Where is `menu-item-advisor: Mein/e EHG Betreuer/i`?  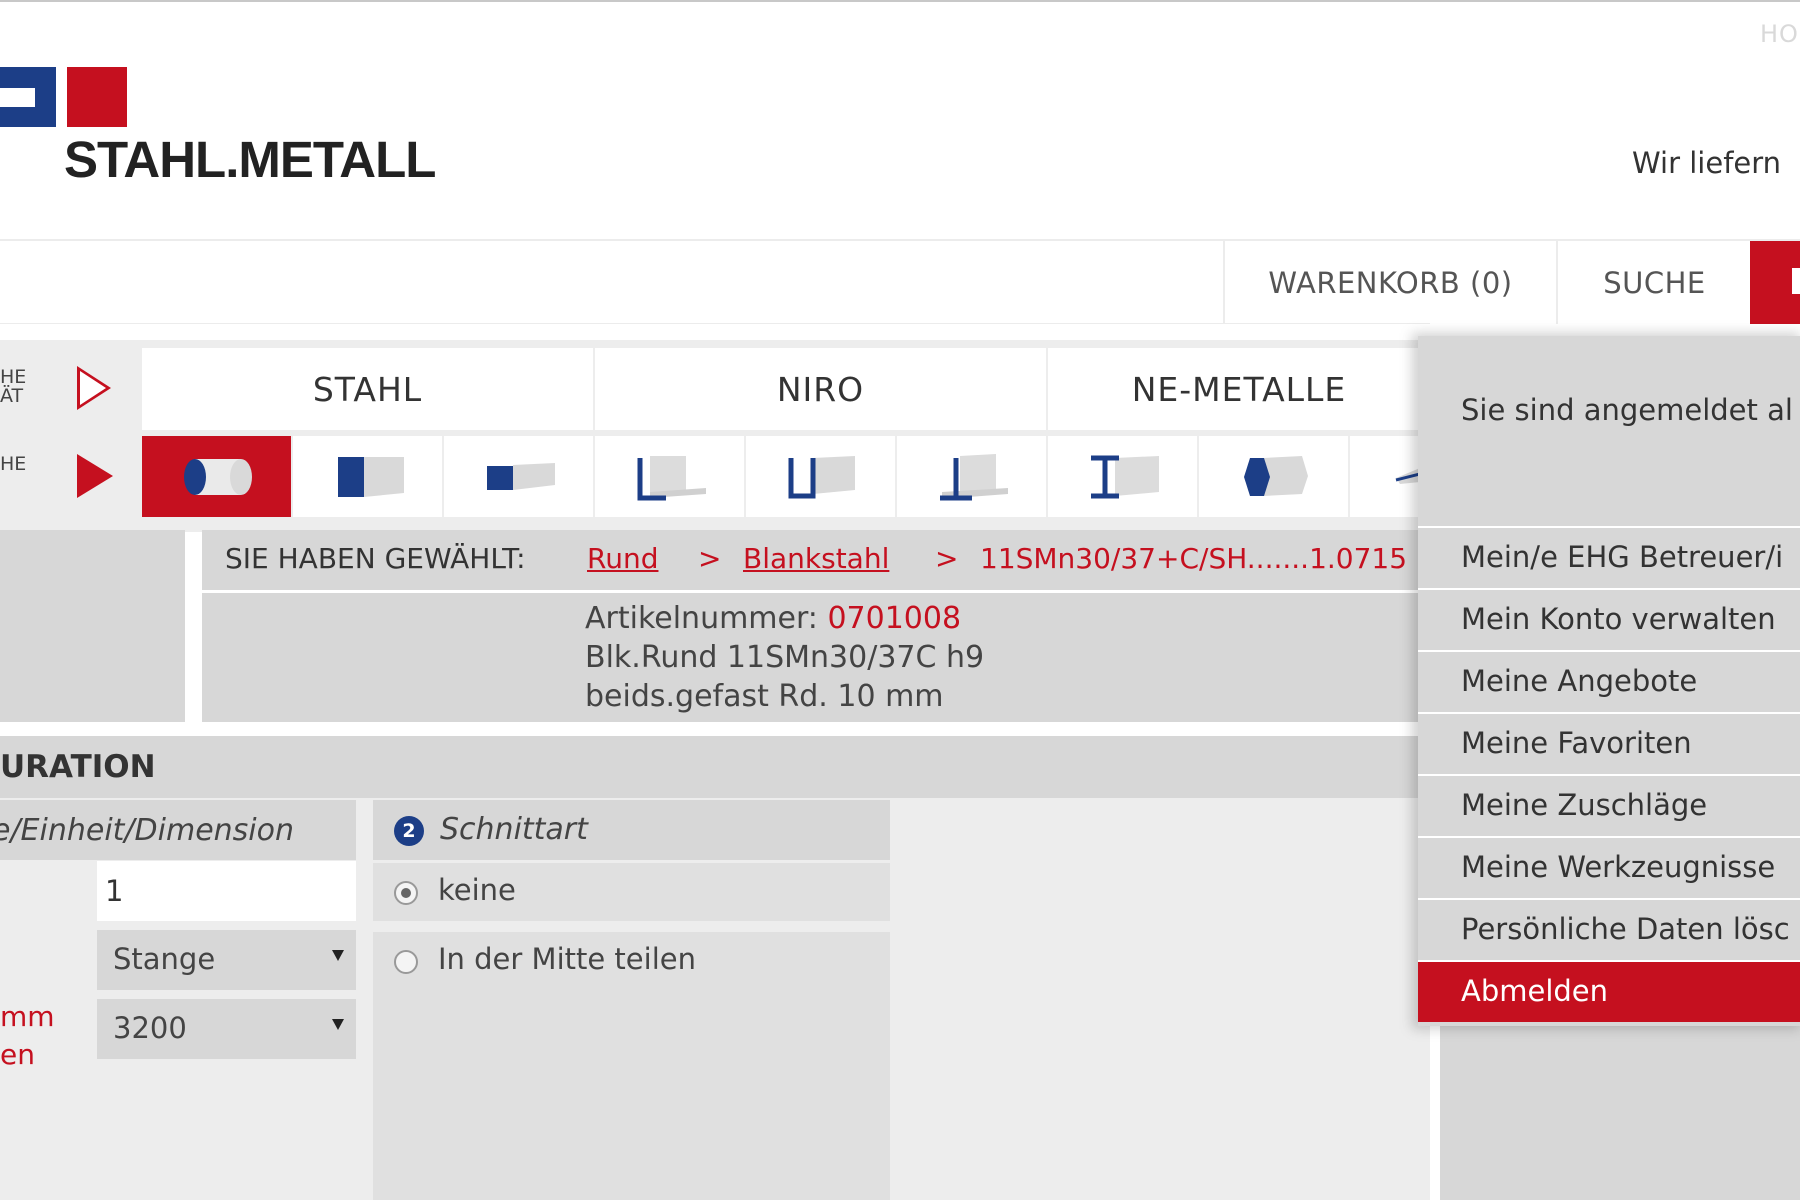
menu-item-advisor: Mein/e EHG Betreuer/i is located at coordinates (1609, 557).